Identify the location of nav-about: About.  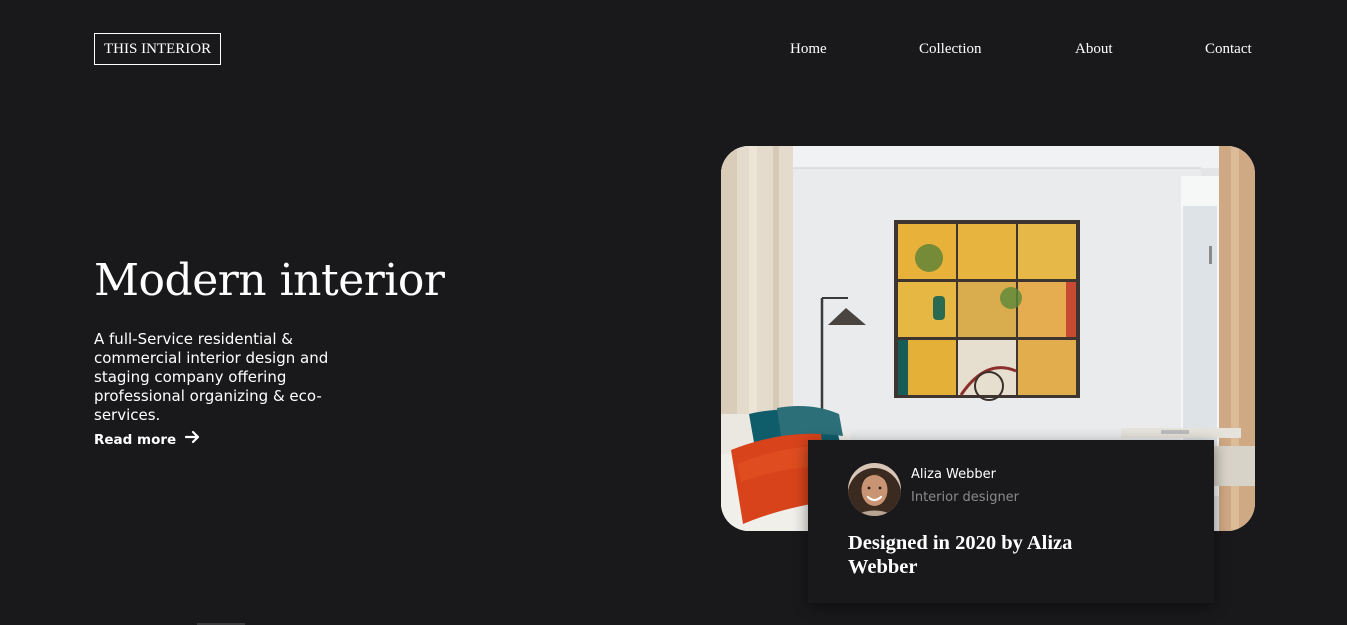
(1094, 49).